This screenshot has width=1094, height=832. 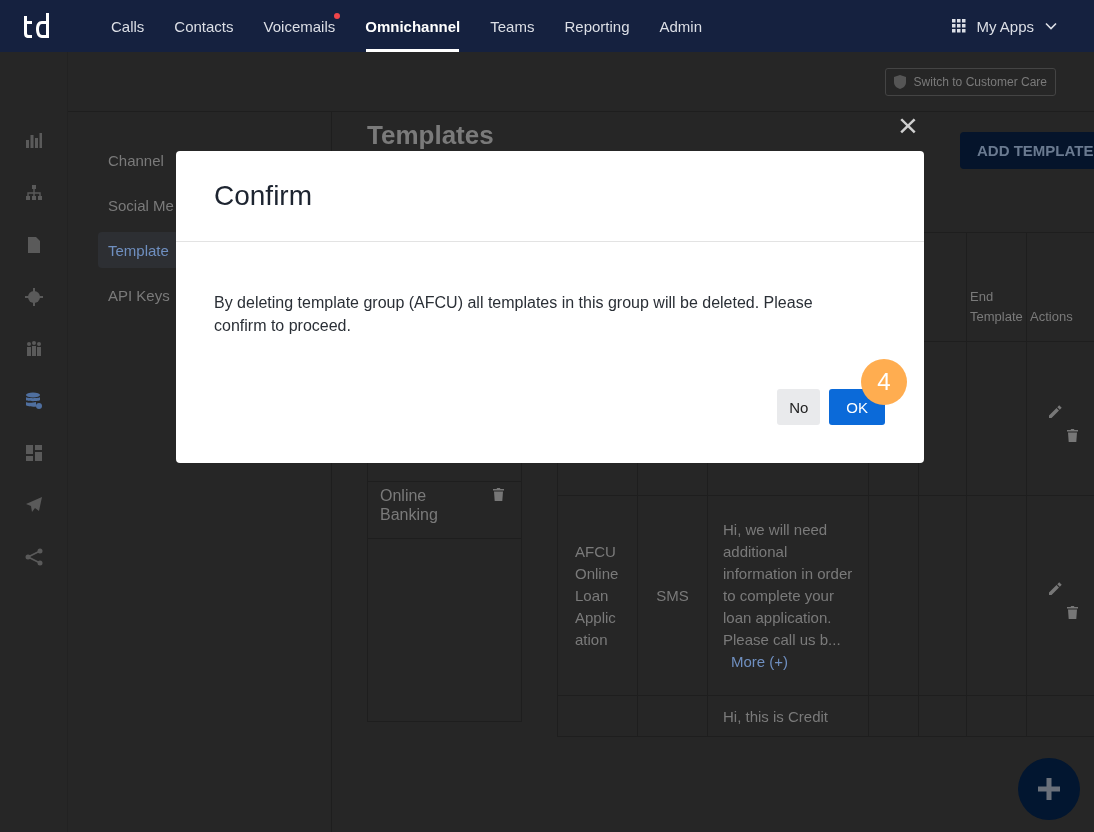 I want to click on nav-tab: Contacts, so click(x=204, y=26).